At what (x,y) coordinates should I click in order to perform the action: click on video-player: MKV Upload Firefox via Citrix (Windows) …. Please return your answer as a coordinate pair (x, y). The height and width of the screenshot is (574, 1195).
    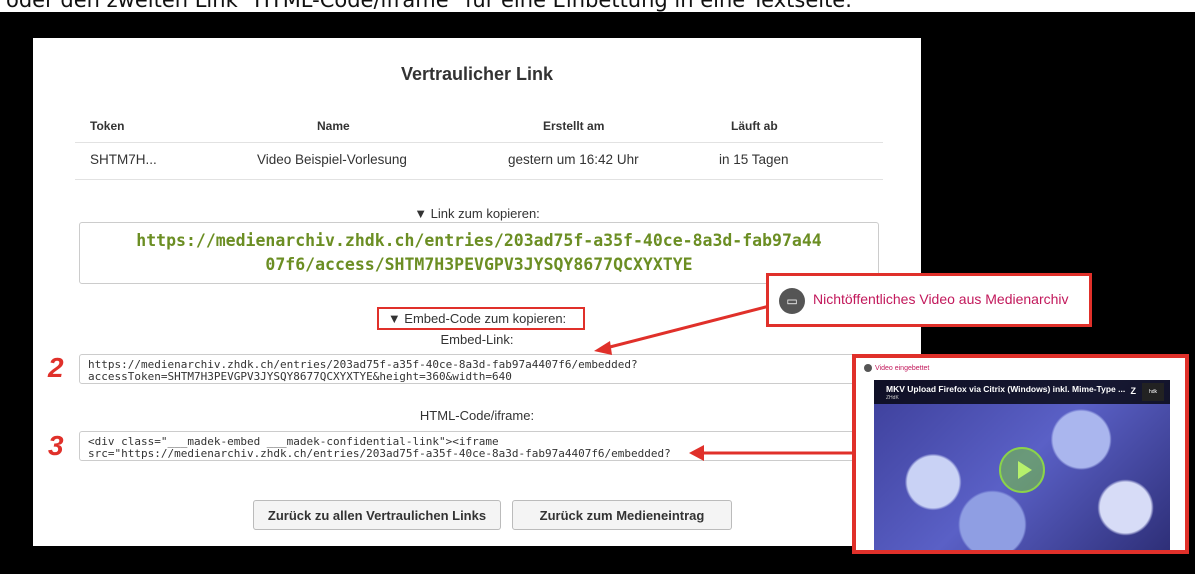
    Looking at the image, I should click on (1022, 465).